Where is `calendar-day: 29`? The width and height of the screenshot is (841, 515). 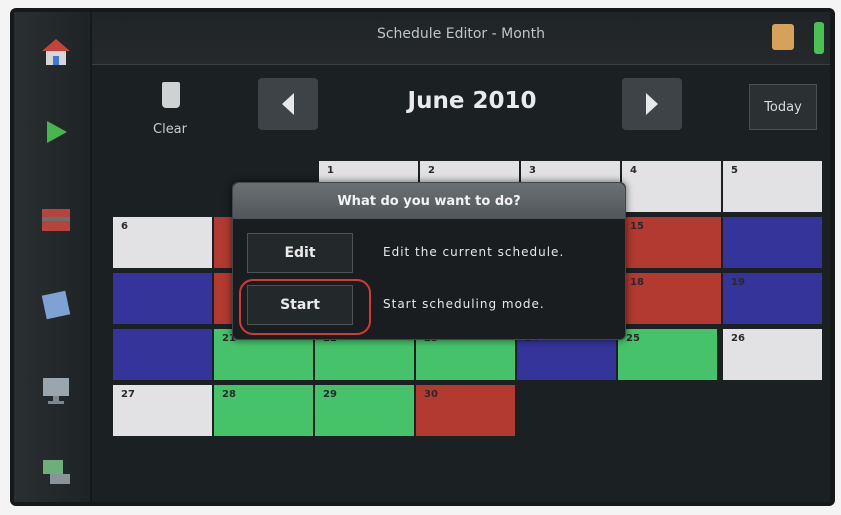 calendar-day: 29 is located at coordinates (364, 410).